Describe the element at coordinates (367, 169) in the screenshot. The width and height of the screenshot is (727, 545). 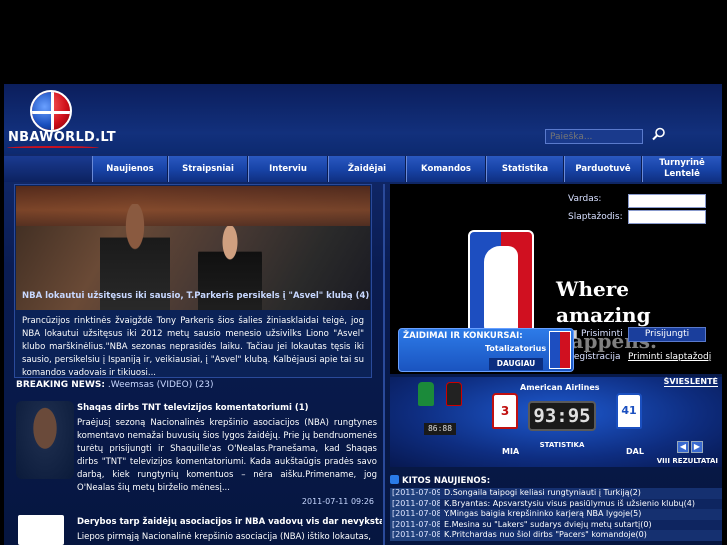
I see `nav-item-zaidejai: Žaidėjai` at that location.